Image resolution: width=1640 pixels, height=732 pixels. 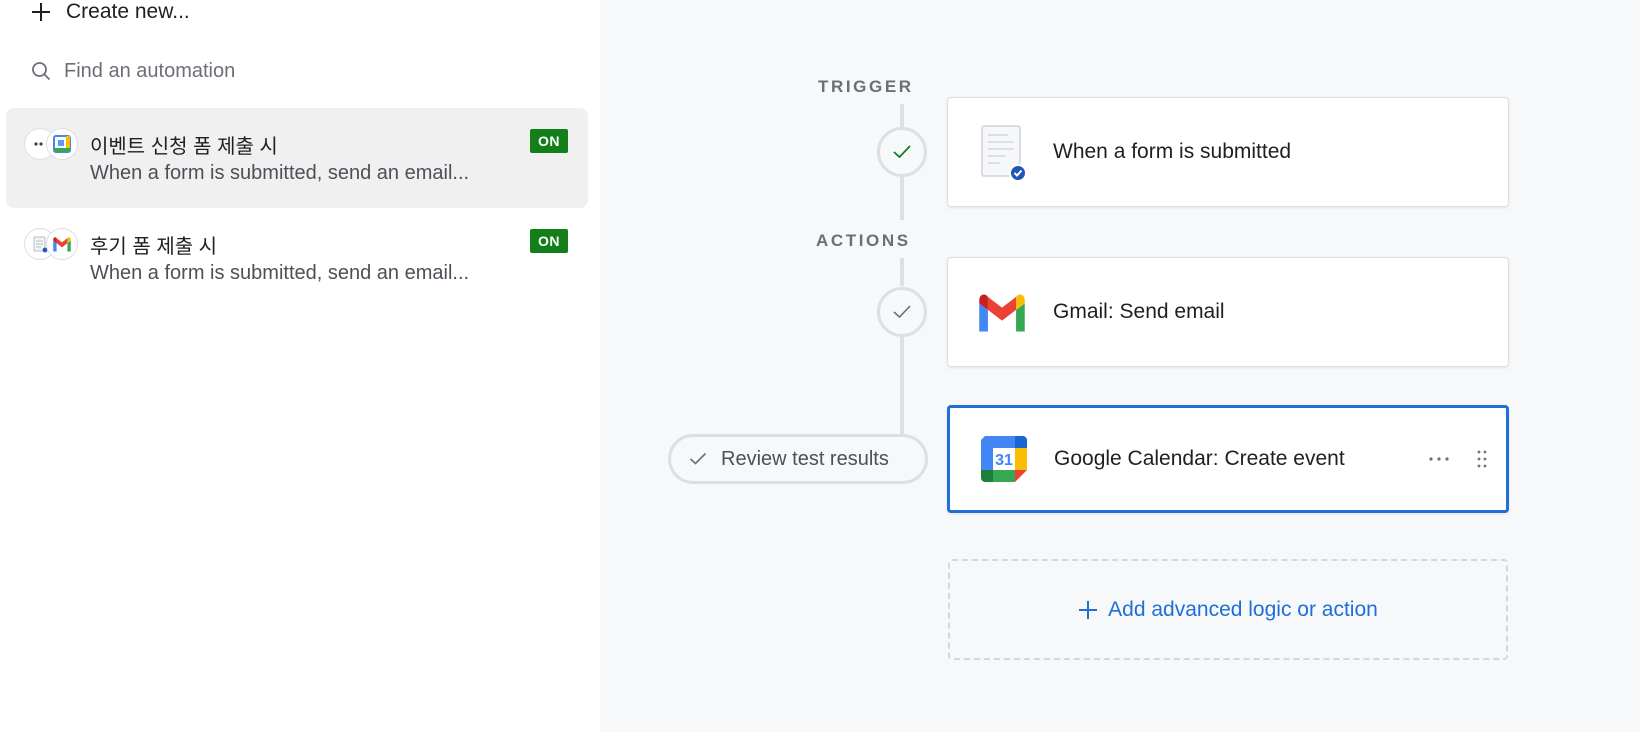 I want to click on google-calendar-icon: 31, so click(x=1004, y=459).